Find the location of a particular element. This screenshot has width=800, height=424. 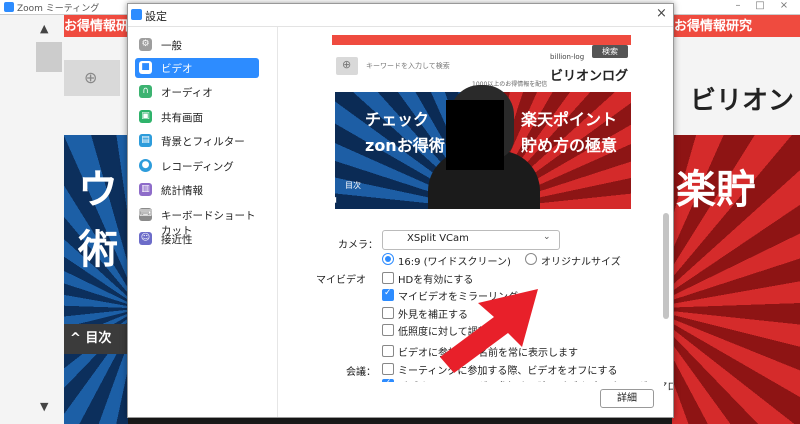

sidebar-item-stats: ▥ 統計情報 is located at coordinates (197, 190).